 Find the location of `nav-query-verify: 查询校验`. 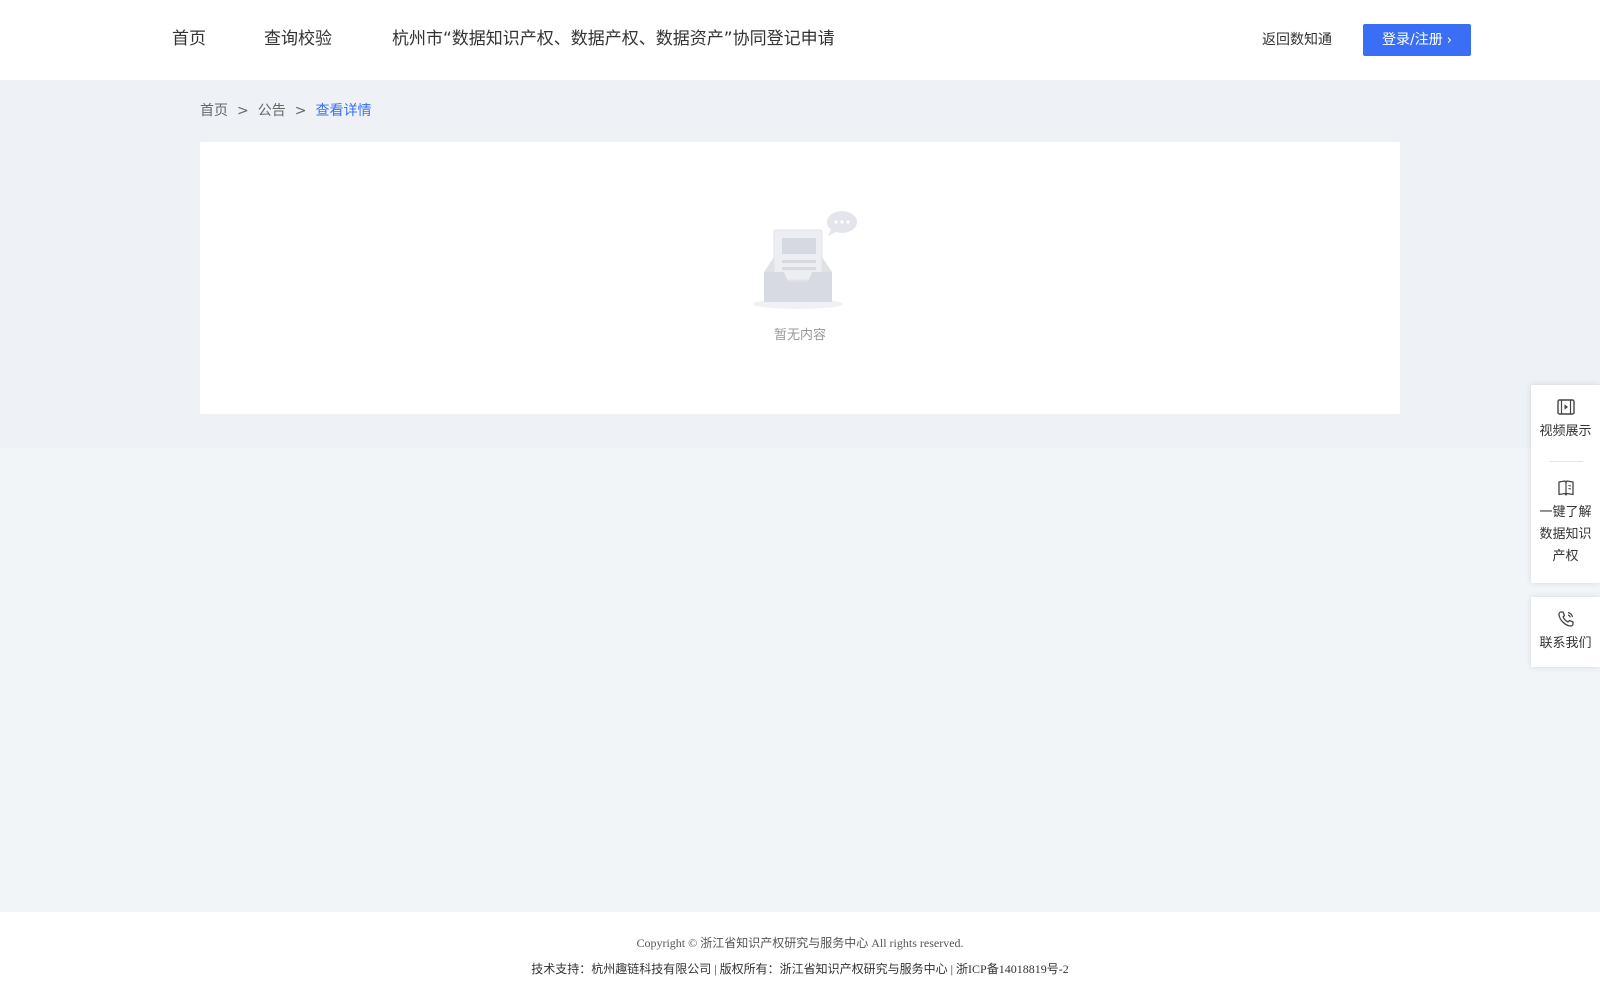

nav-query-verify: 查询校验 is located at coordinates (298, 39).